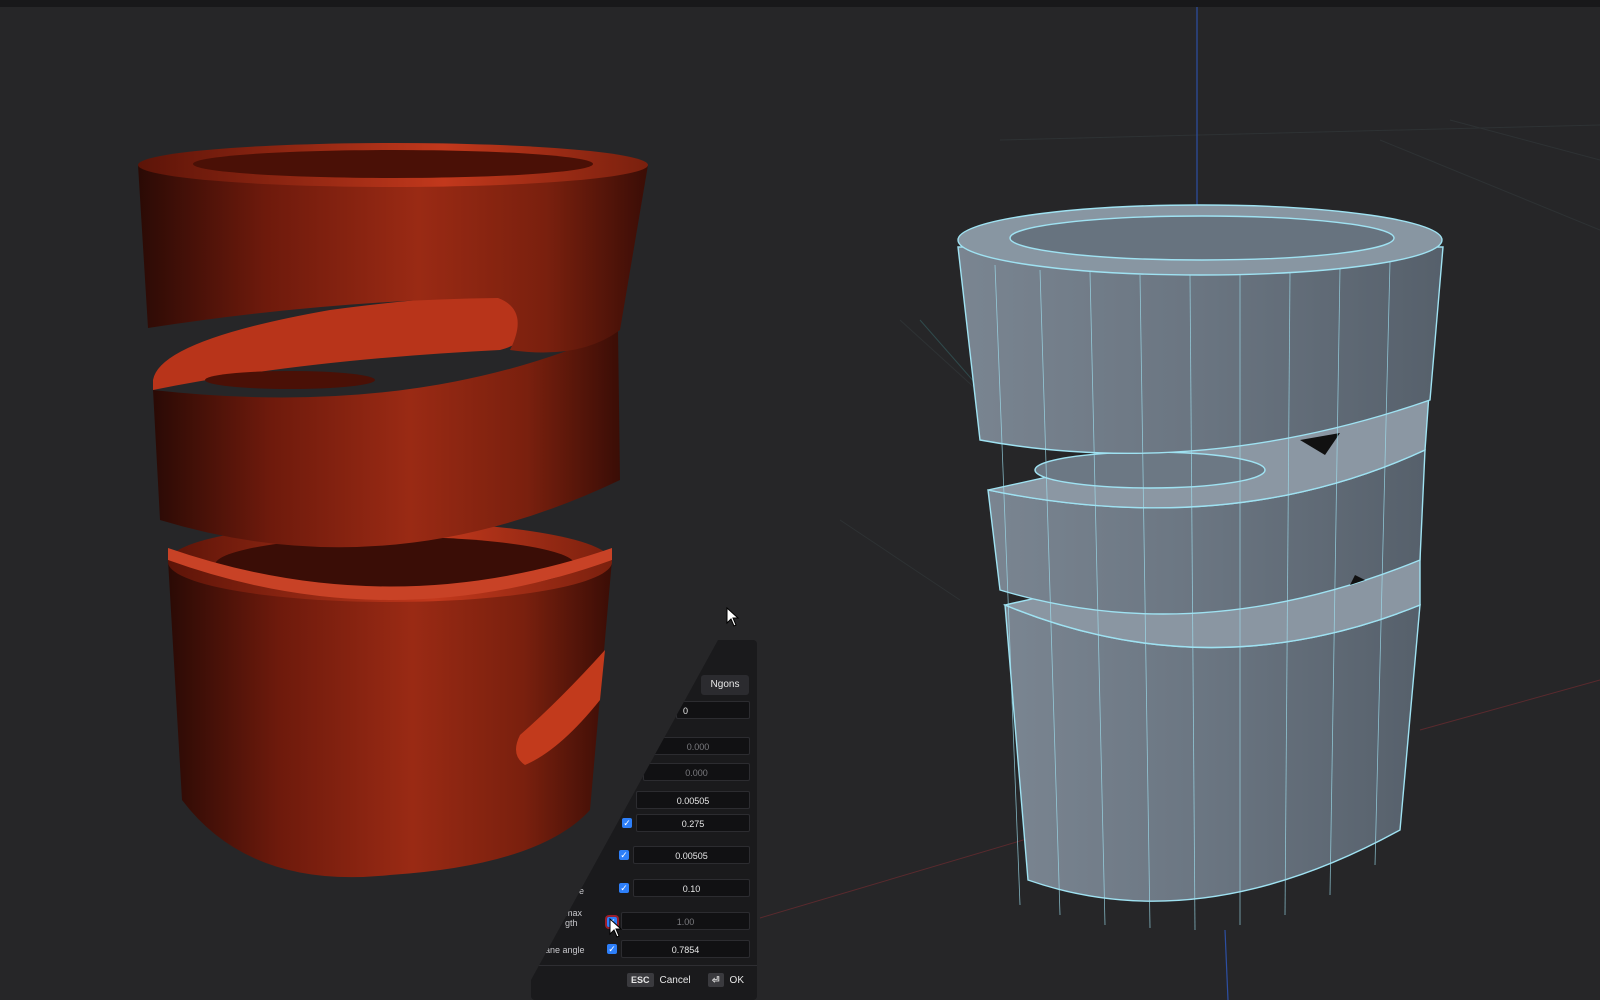  I want to click on enter-key-icon: ⏎, so click(716, 980).